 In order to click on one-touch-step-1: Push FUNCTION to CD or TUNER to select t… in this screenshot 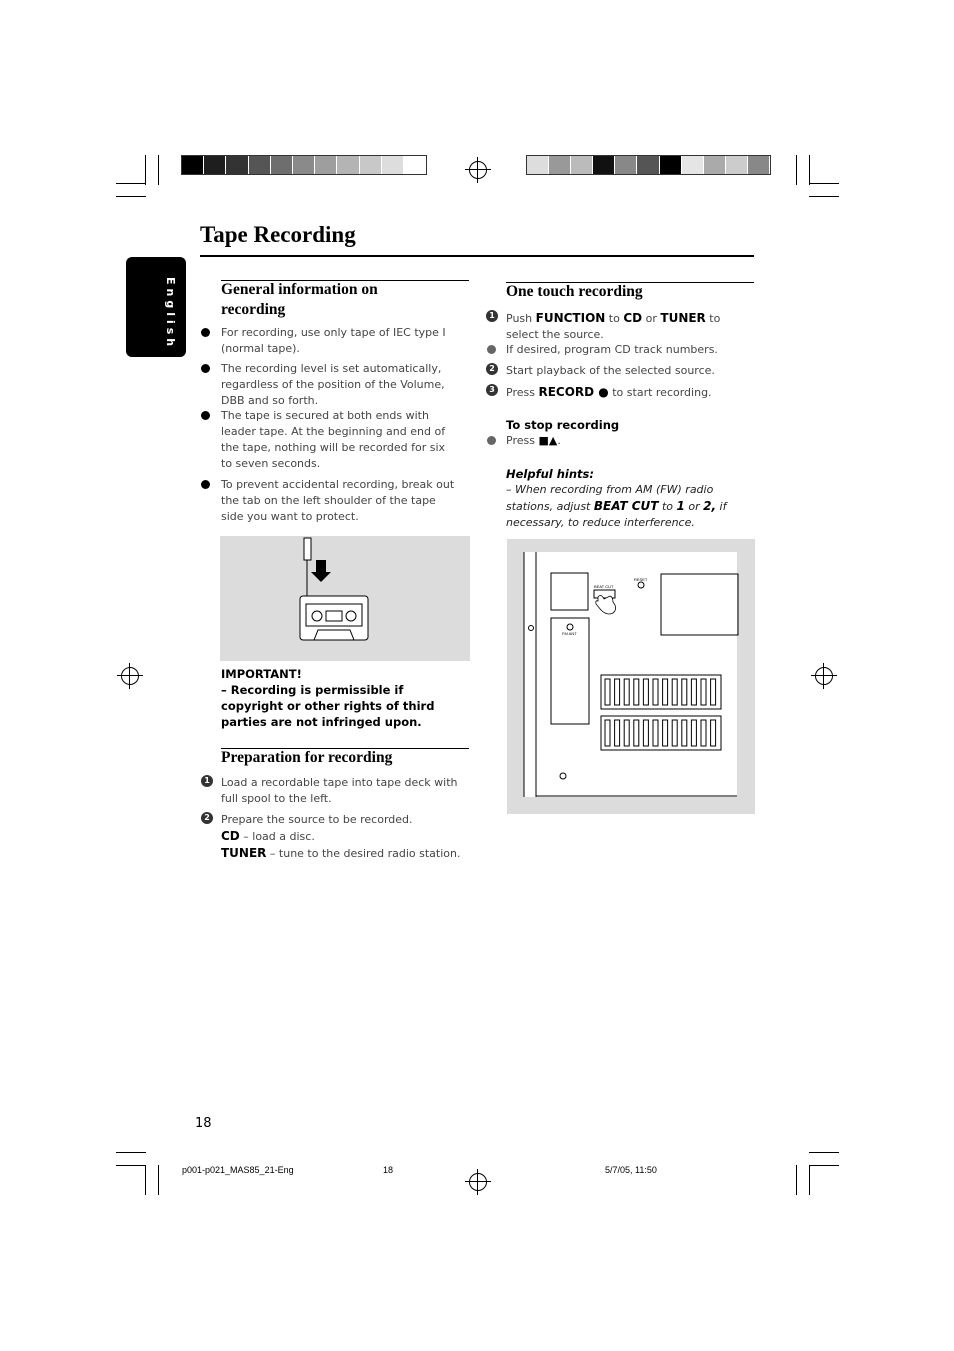, I will do `click(628, 326)`.